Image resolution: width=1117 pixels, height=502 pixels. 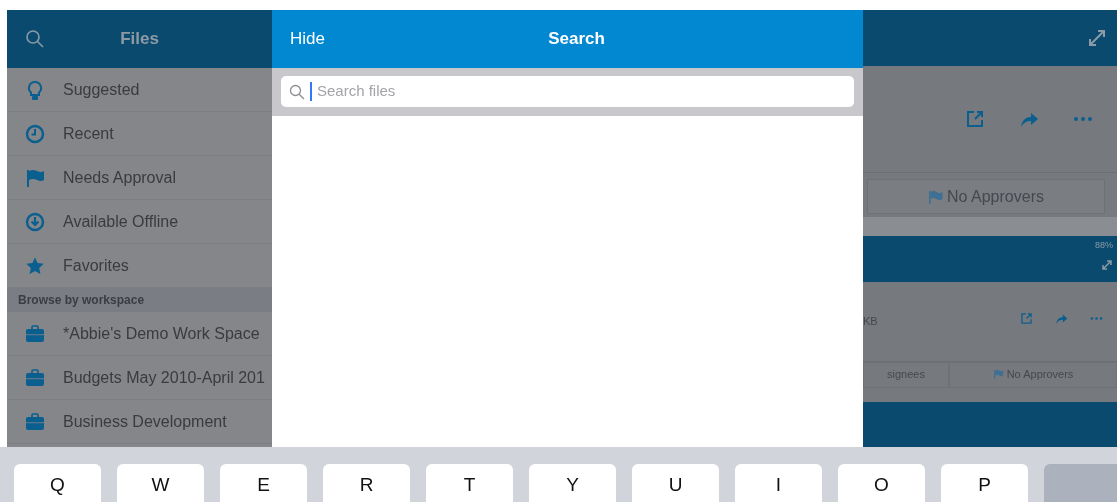 I want to click on keyboard-key: W, so click(x=160, y=483).